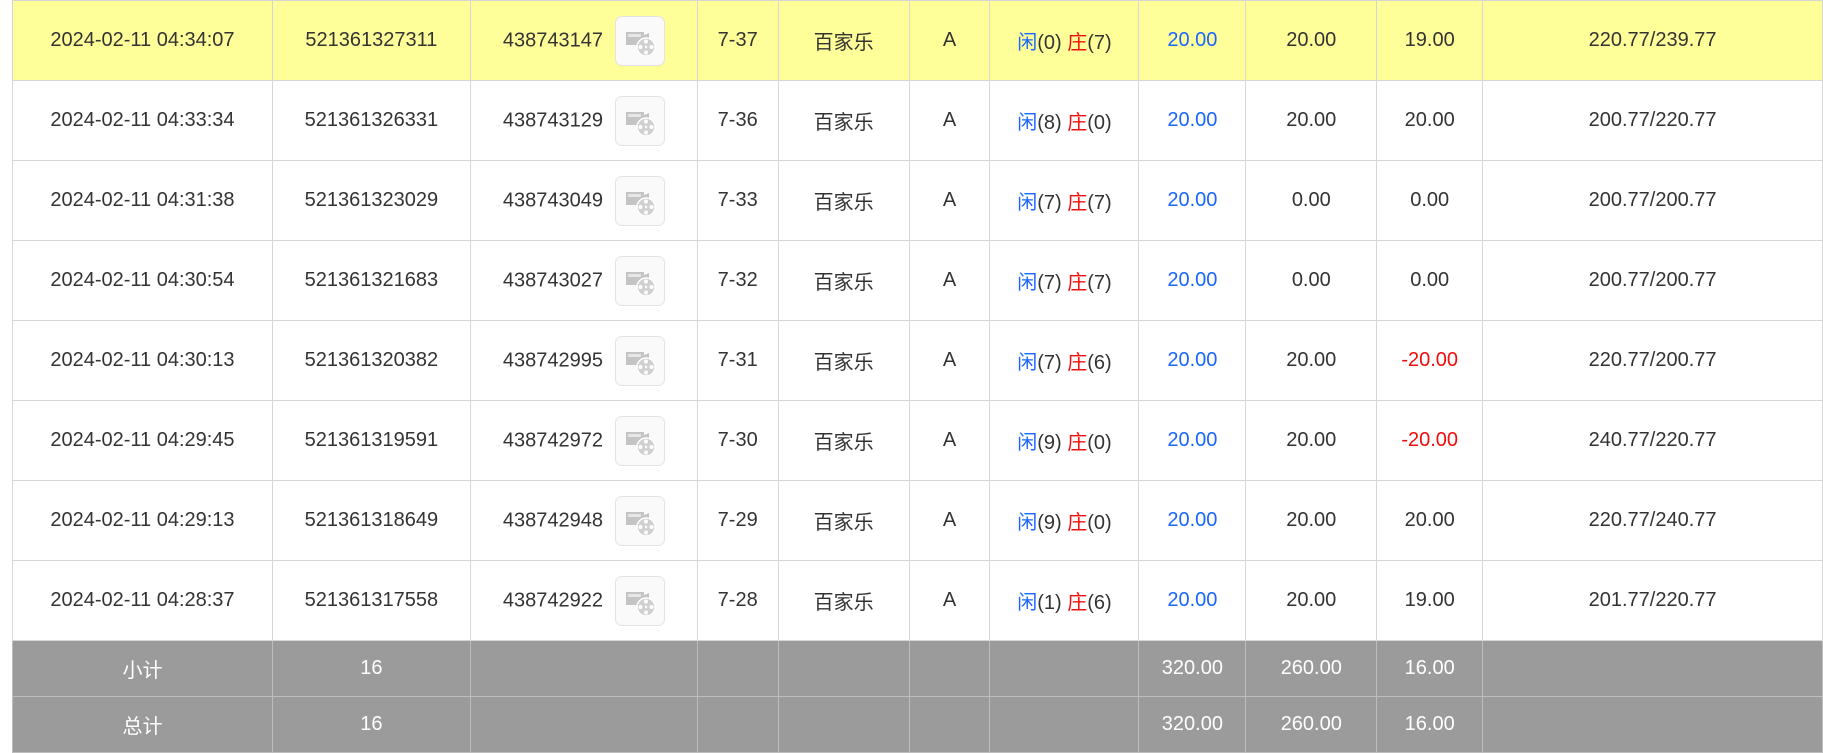  What do you see at coordinates (1652, 600) in the screenshot?
I see `balance-change: 201.77/220.77` at bounding box center [1652, 600].